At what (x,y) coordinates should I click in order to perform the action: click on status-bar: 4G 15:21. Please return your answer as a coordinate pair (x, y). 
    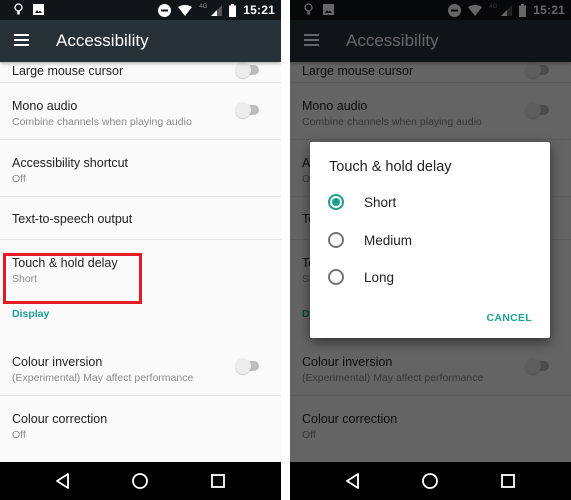
    Looking at the image, I should click on (140, 10).